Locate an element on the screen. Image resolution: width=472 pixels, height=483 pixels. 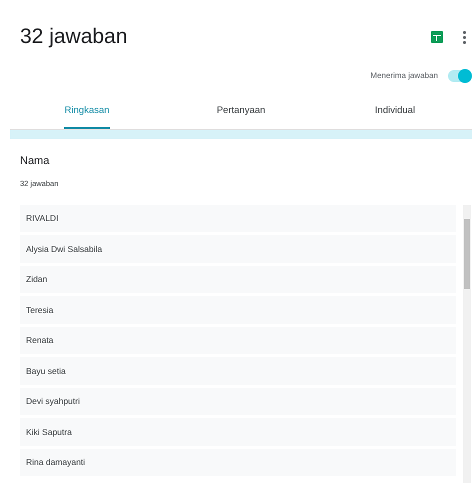
accepting-responses-label: Menerima jawaban is located at coordinates (404, 76).